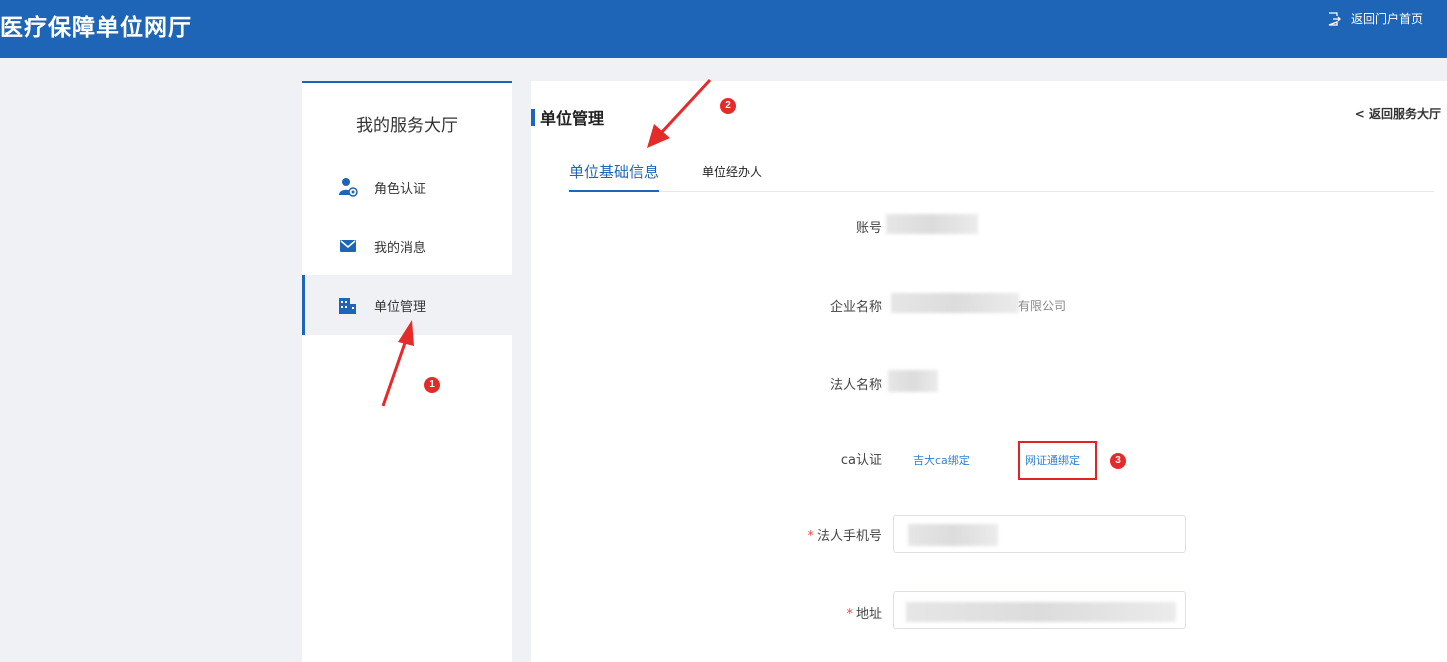  I want to click on site-title: 医疗保障单位网厅, so click(96, 28).